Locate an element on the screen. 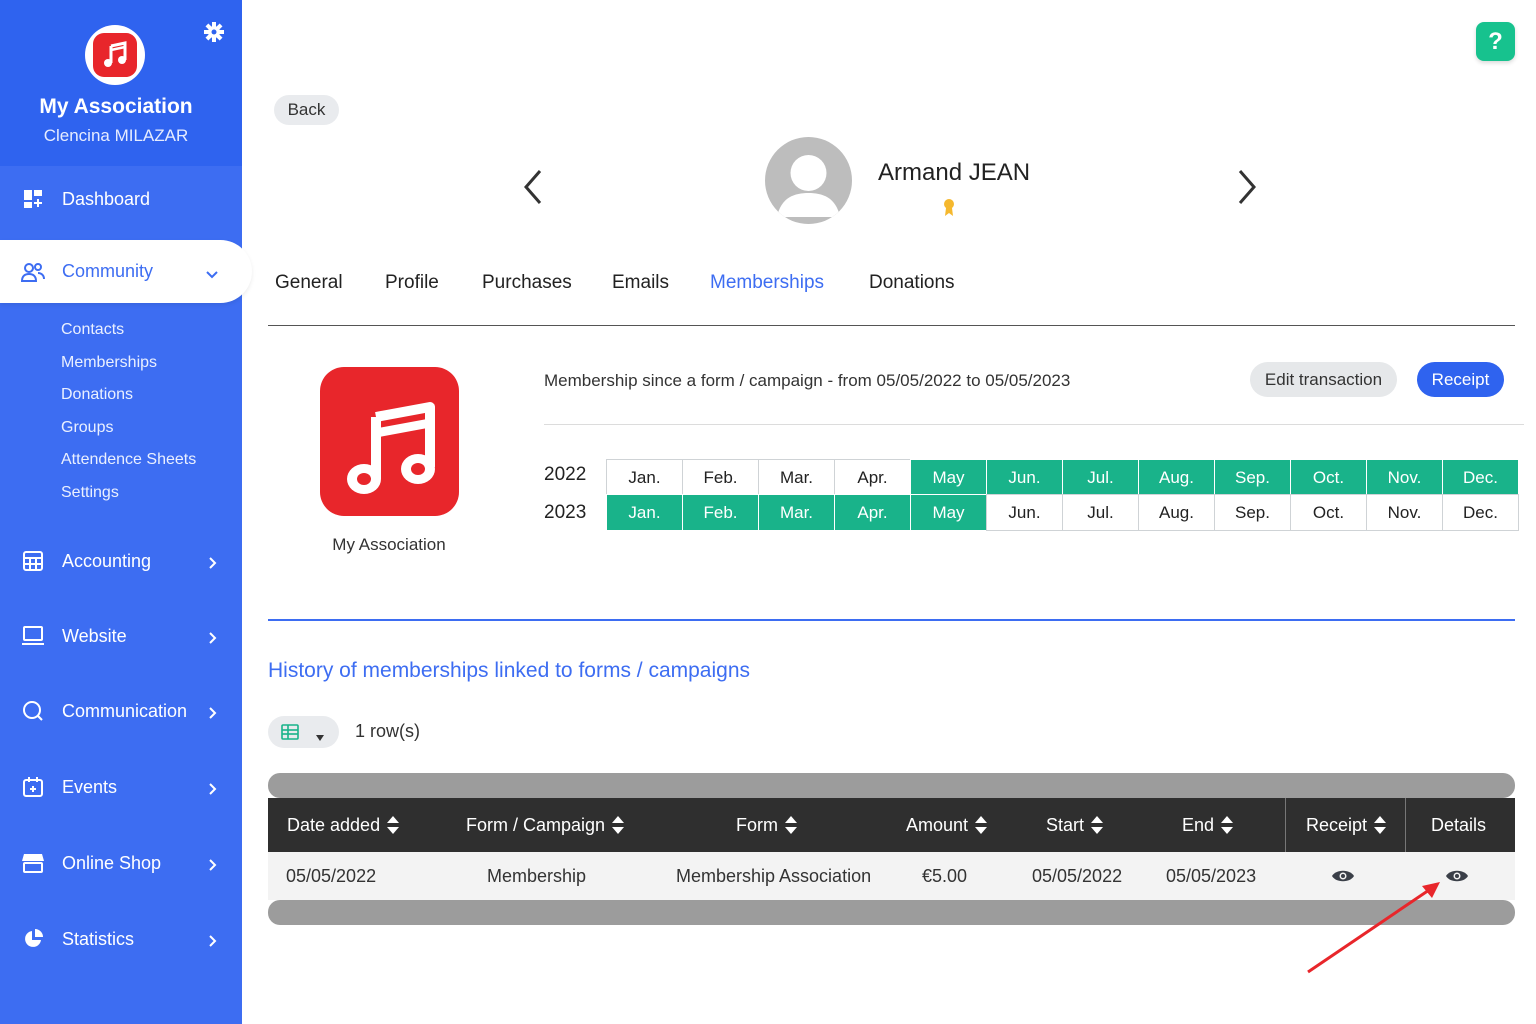 The height and width of the screenshot is (1024, 1536). column-receipt: Receipt is located at coordinates (1346, 825).